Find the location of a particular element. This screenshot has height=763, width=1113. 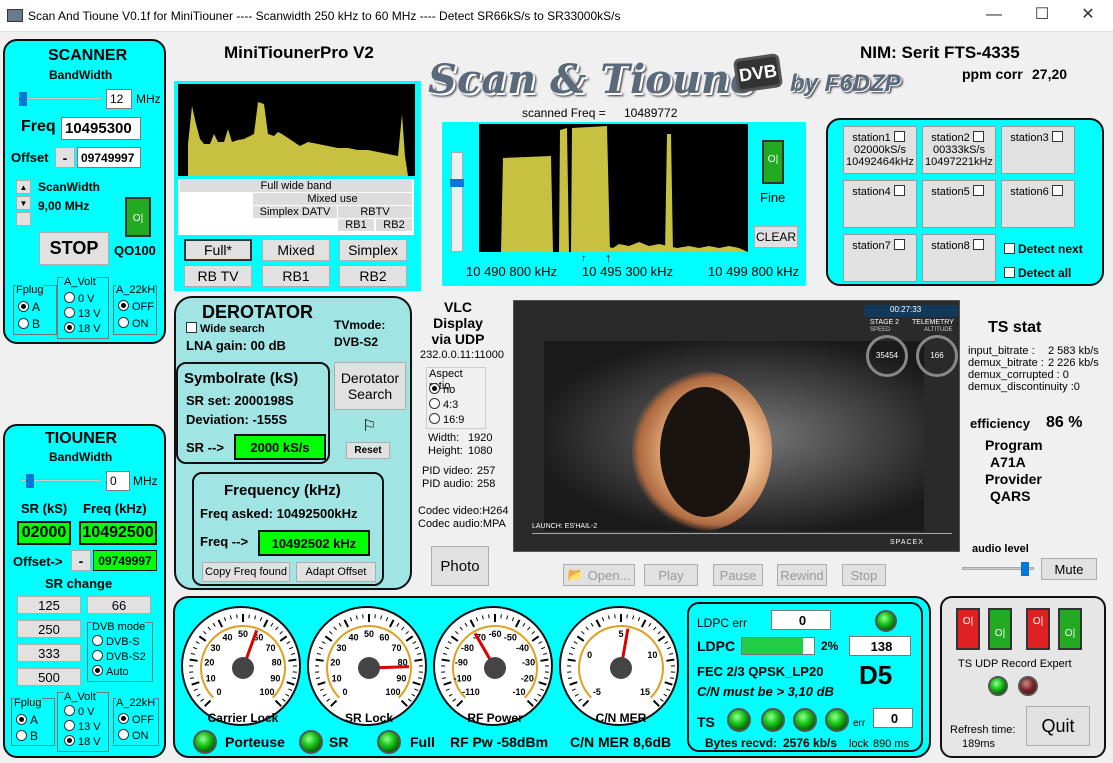

rbtv-band-button: RB TV is located at coordinates (218, 276).